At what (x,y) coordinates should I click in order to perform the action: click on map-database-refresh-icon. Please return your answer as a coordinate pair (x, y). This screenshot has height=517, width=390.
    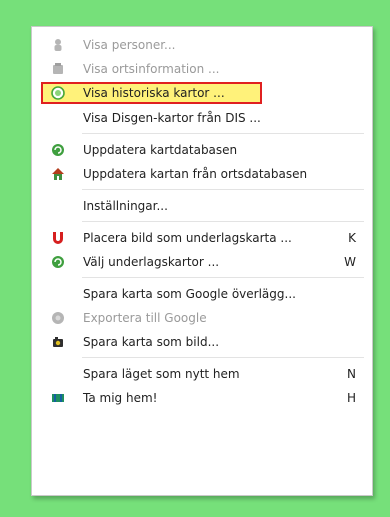
    Looking at the image, I should click on (58, 150).